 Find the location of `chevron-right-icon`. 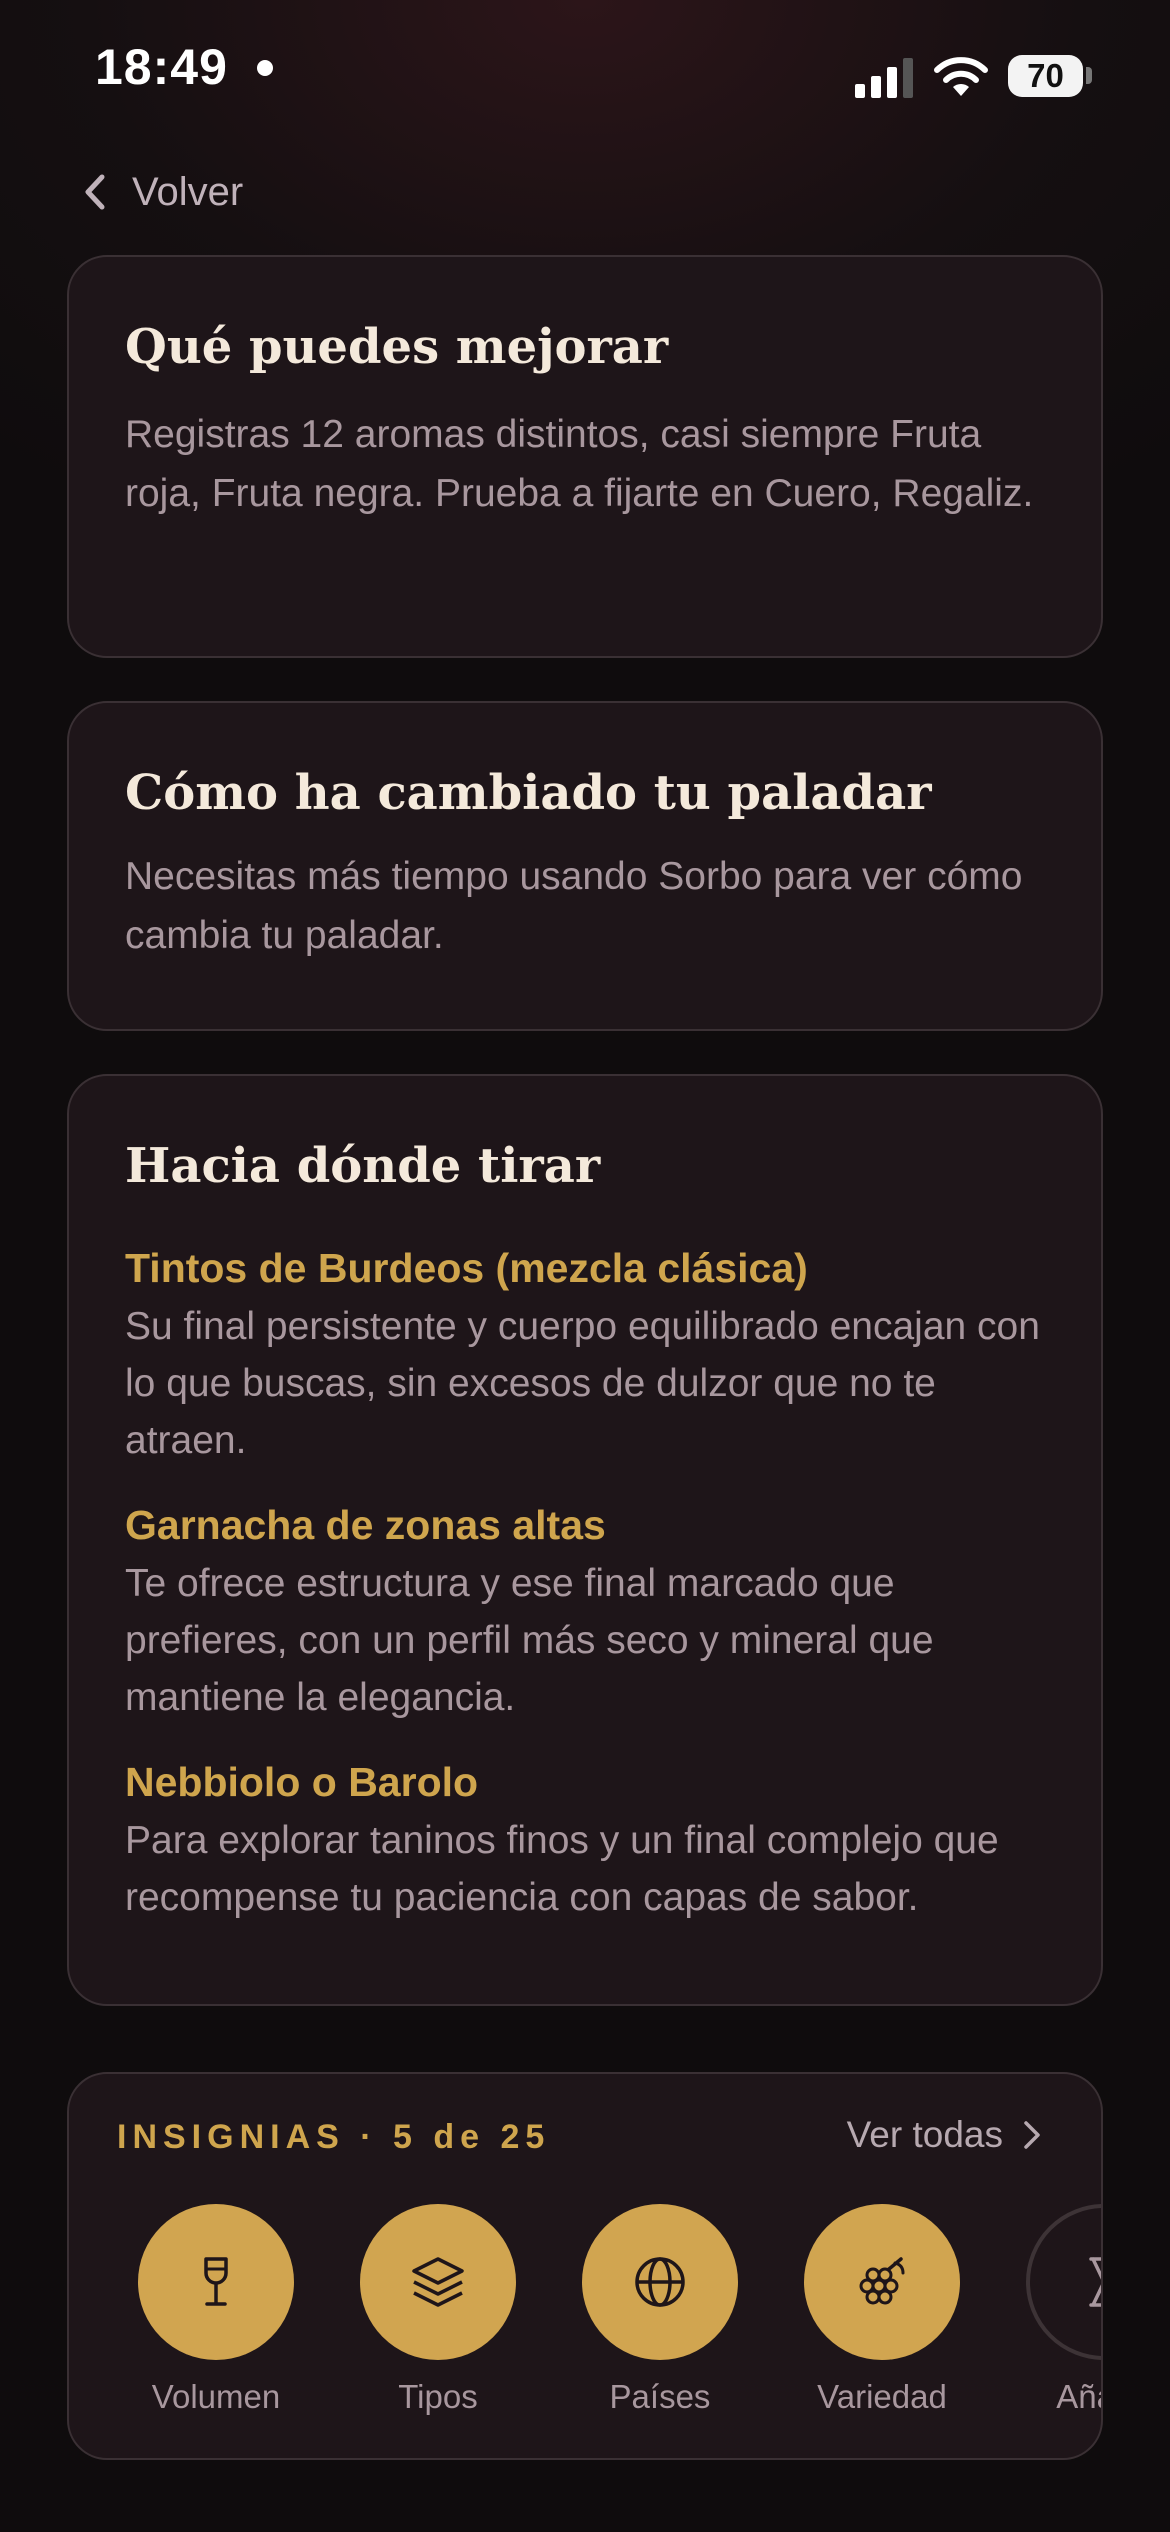

chevron-right-icon is located at coordinates (1032, 2135).